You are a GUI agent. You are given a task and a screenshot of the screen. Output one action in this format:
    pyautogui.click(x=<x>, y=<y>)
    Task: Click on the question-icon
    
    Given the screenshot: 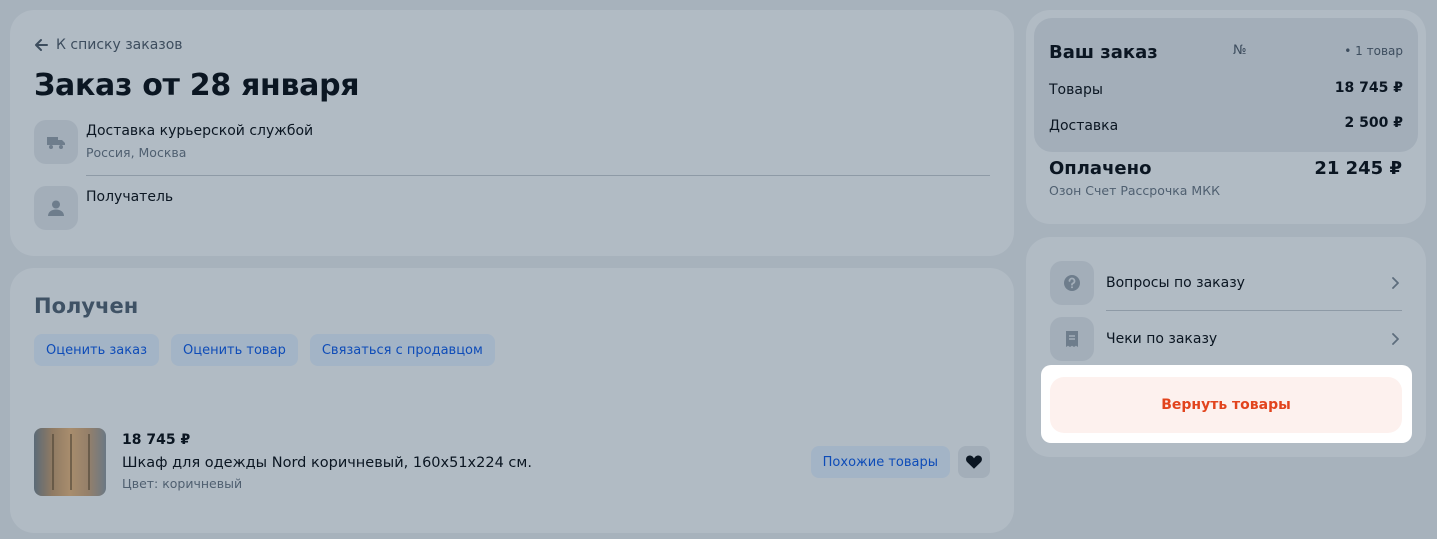 What is the action you would take?
    pyautogui.click(x=1072, y=283)
    